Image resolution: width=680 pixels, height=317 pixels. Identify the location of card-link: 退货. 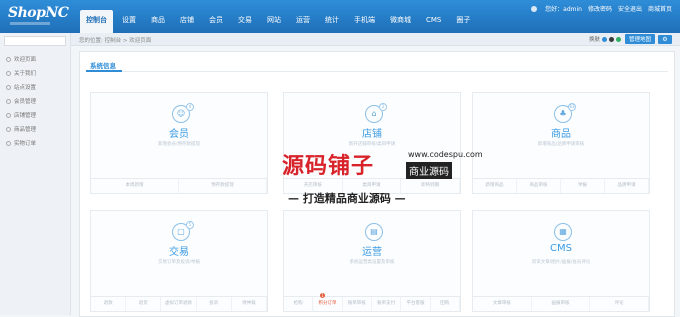
(144, 304).